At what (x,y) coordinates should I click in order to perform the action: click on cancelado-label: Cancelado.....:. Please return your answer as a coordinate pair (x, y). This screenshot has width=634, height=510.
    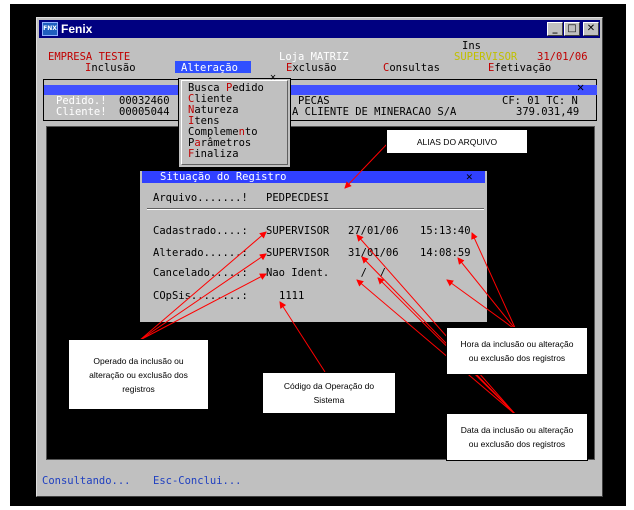
    Looking at the image, I should click on (200, 273).